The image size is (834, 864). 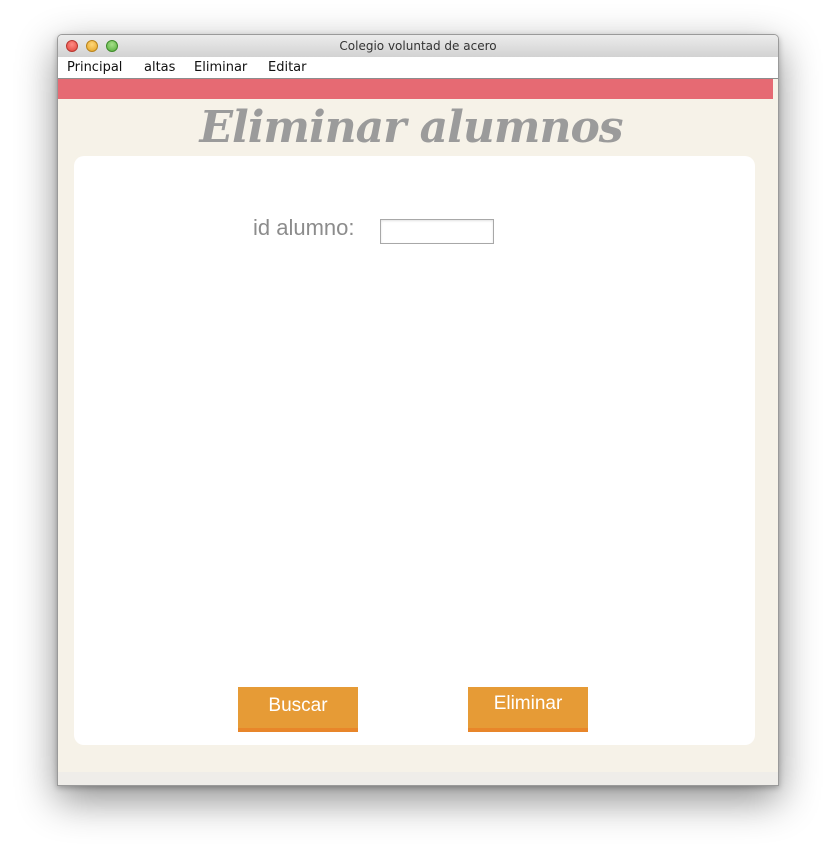 What do you see at coordinates (411, 127) in the screenshot?
I see `page-title: Eliminar alumnos` at bounding box center [411, 127].